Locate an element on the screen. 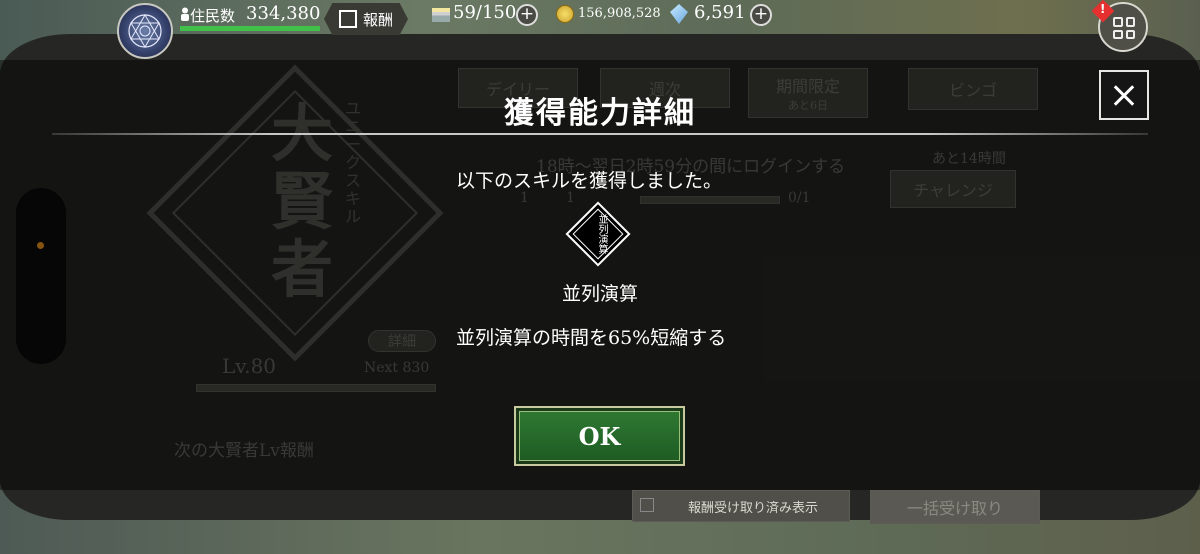 Image resolution: width=1200 pixels, height=554 pixels. coin-icon is located at coordinates (565, 14).